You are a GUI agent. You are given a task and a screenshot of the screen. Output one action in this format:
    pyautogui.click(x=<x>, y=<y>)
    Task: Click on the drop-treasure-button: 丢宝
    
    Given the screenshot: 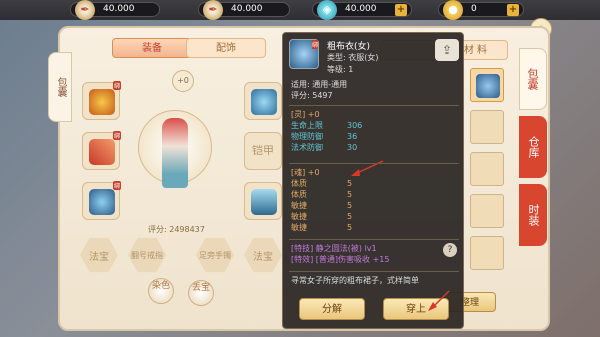 What is the action you would take?
    pyautogui.click(x=201, y=293)
    